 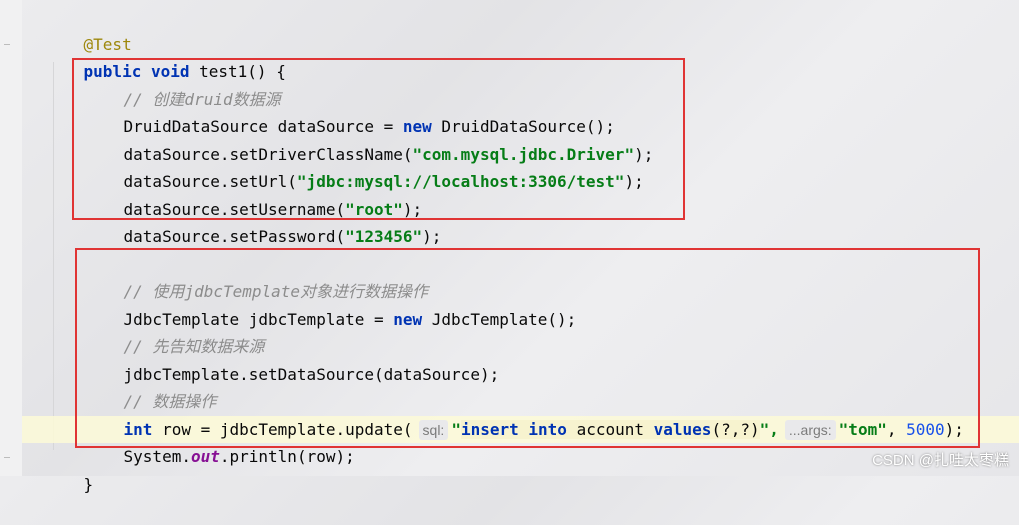 I want to click on code-text: System., so click(x=157, y=456).